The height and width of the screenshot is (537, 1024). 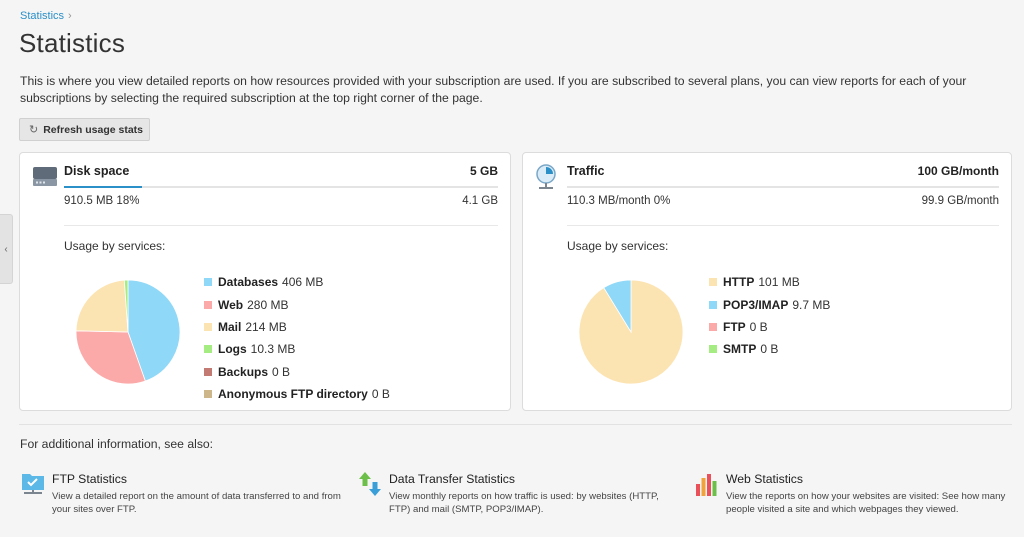 I want to click on legend-item: HTTP 101 MB, so click(x=769, y=282).